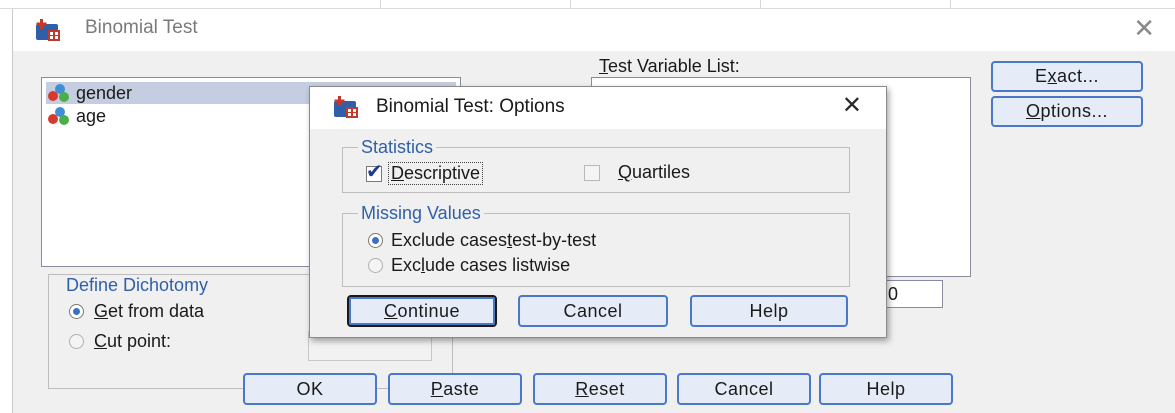 The width and height of the screenshot is (1175, 413). I want to click on statistics-legend: Statistics, so click(397, 147).